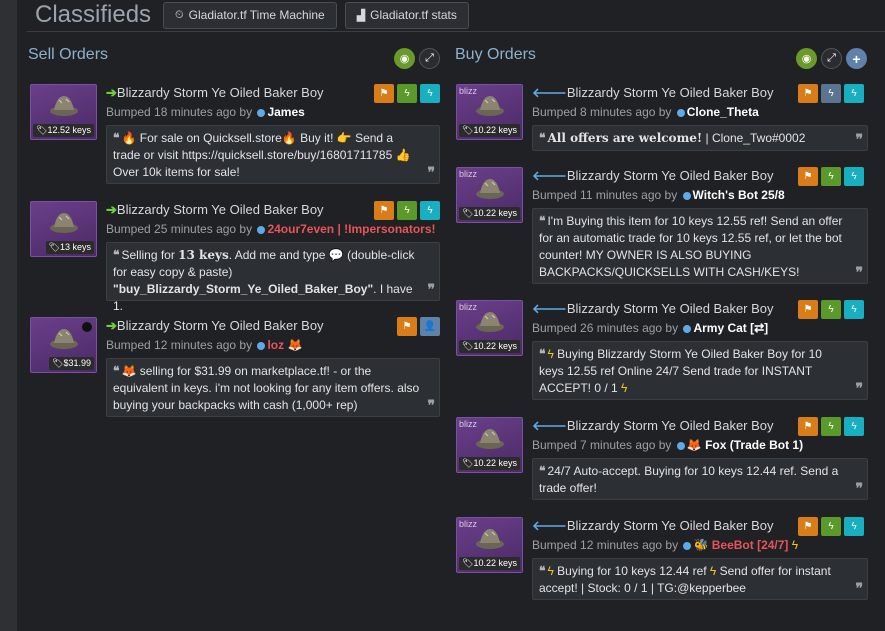 The image size is (885, 631). Describe the element at coordinates (831, 58) in the screenshot. I see `buy-expand-button: ⤢` at that location.